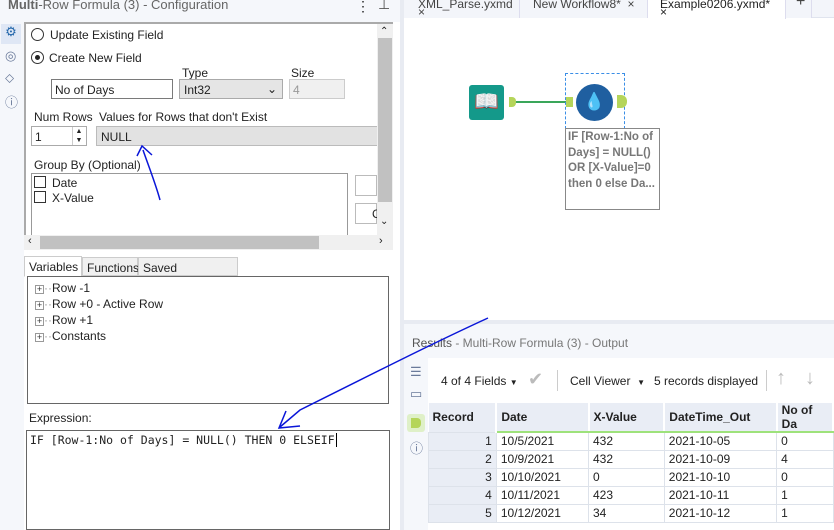 This screenshot has width=834, height=530. What do you see at coordinates (383, 373) in the screenshot?
I see `arrow-to-expression` at bounding box center [383, 373].